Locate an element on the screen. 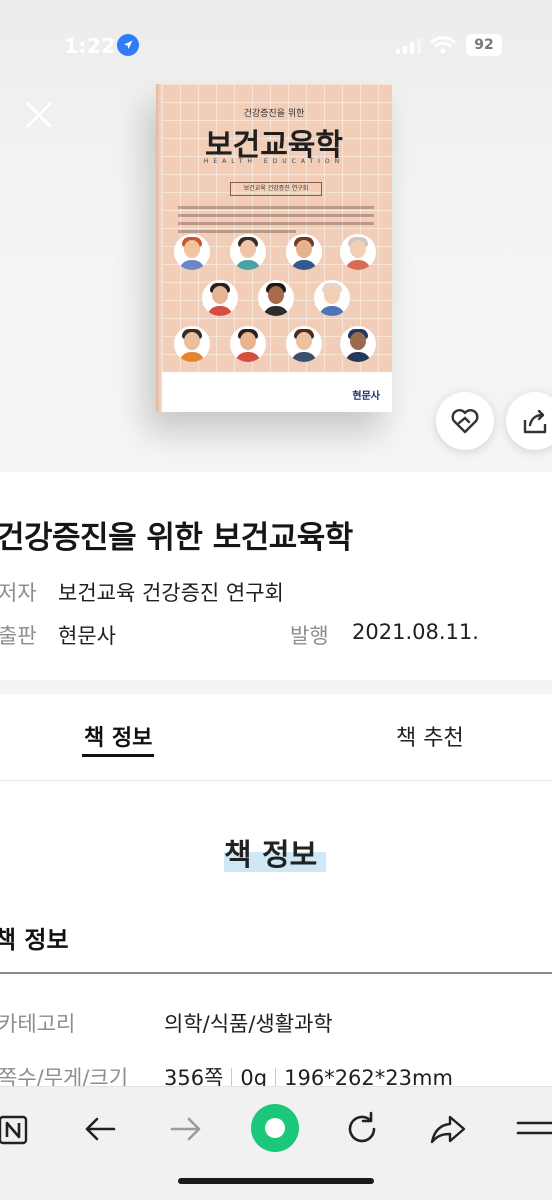 This screenshot has height=1200, width=552. publisher-link: 현문사 is located at coordinates (87, 635).